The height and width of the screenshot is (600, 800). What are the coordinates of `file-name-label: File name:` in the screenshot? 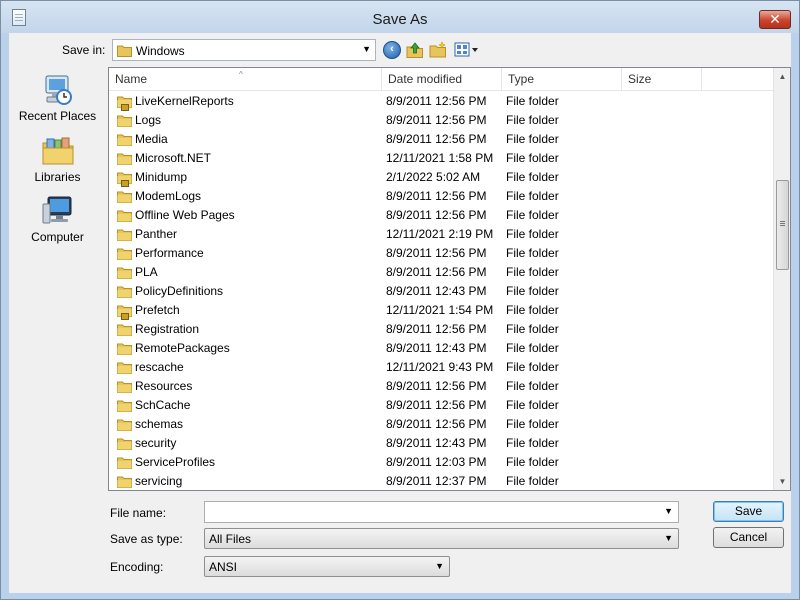 It's located at (138, 513).